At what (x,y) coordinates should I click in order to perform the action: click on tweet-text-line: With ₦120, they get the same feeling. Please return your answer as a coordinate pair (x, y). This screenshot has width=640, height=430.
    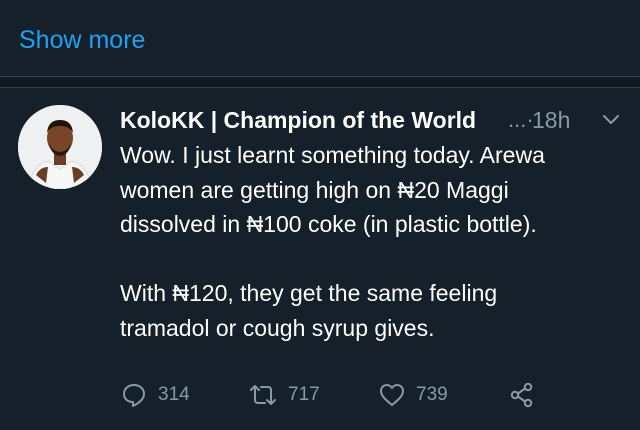
    Looking at the image, I should click on (309, 293).